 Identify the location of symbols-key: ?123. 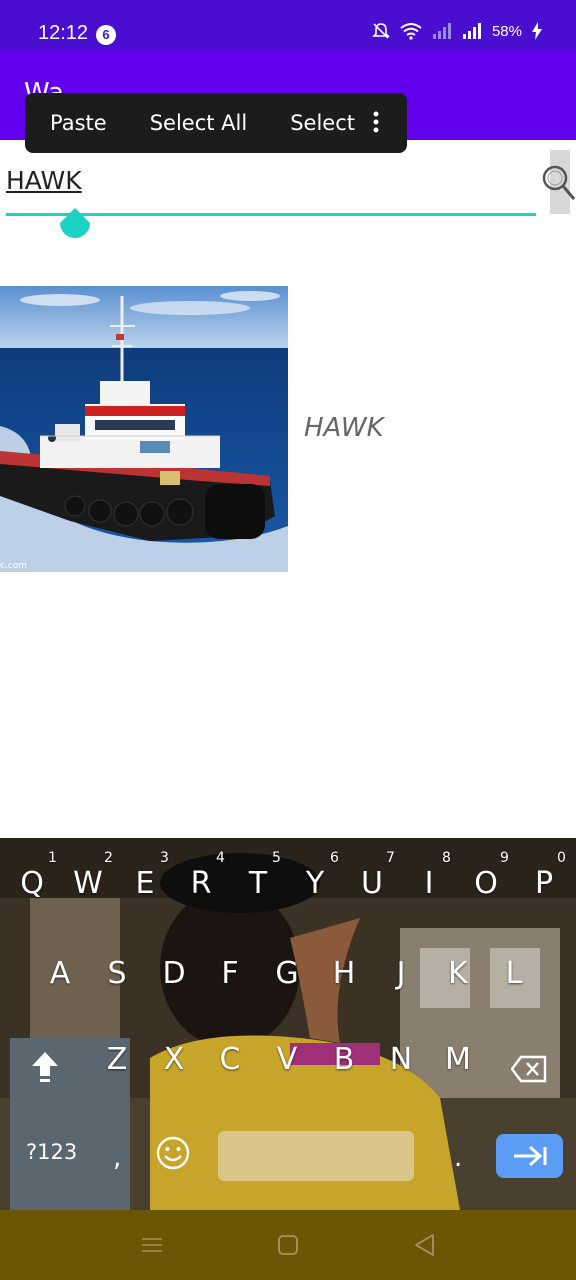
(51, 1152).